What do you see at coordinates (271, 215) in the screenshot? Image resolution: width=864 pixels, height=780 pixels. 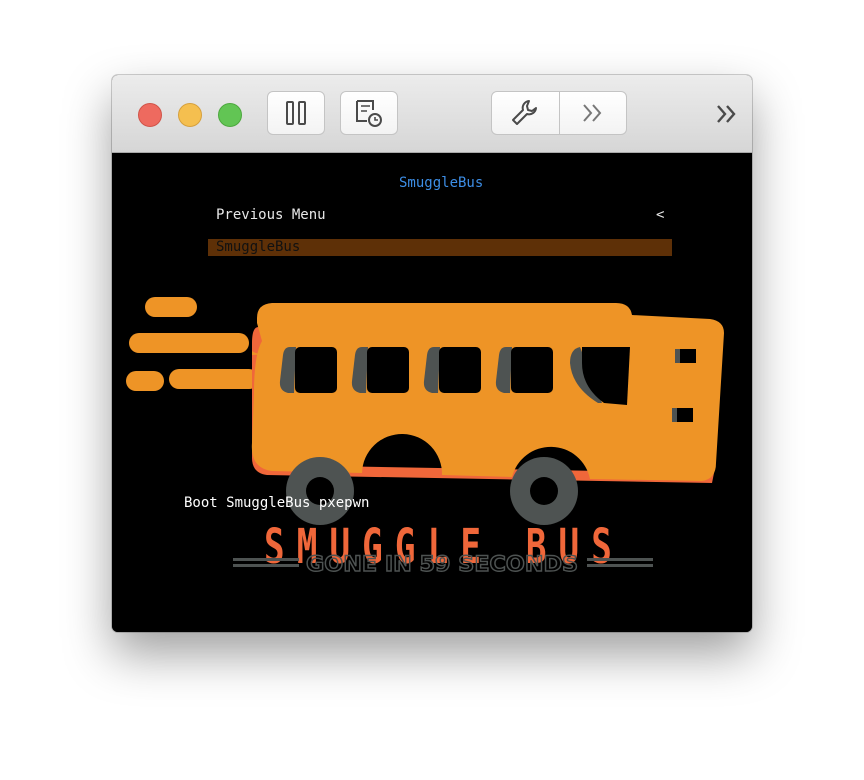 I see `previous-menu-item: Previous Menu` at bounding box center [271, 215].